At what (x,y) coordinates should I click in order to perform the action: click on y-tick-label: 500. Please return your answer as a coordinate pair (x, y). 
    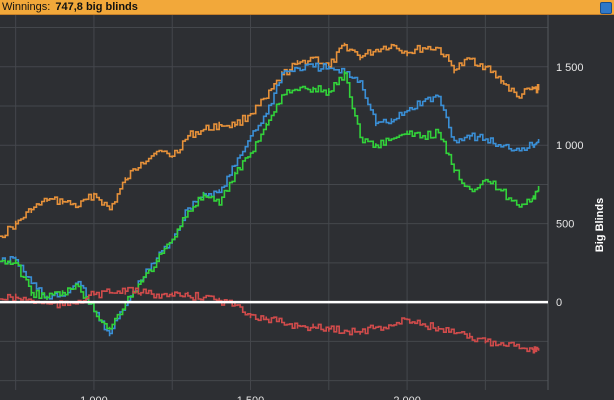
    Looking at the image, I should click on (565, 225).